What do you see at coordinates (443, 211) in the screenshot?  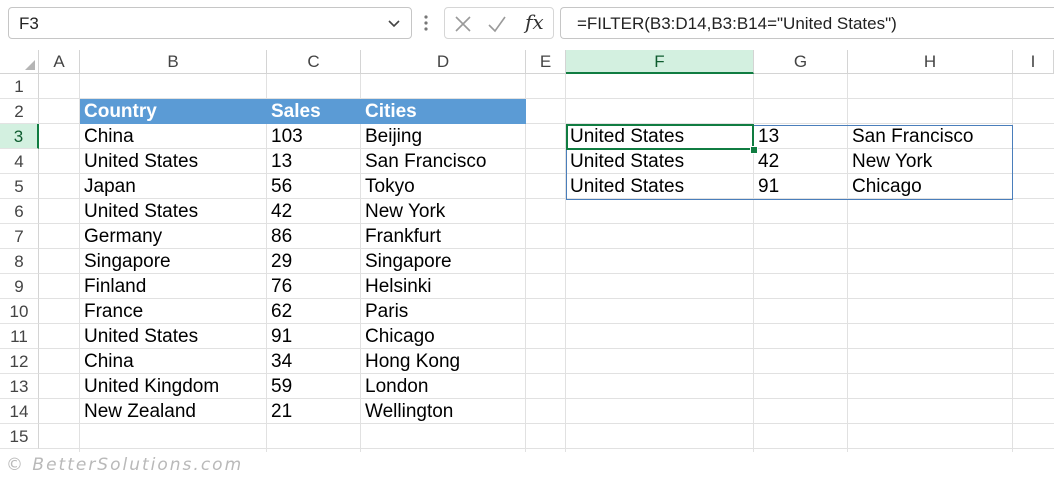 I see `table-cell: New York` at bounding box center [443, 211].